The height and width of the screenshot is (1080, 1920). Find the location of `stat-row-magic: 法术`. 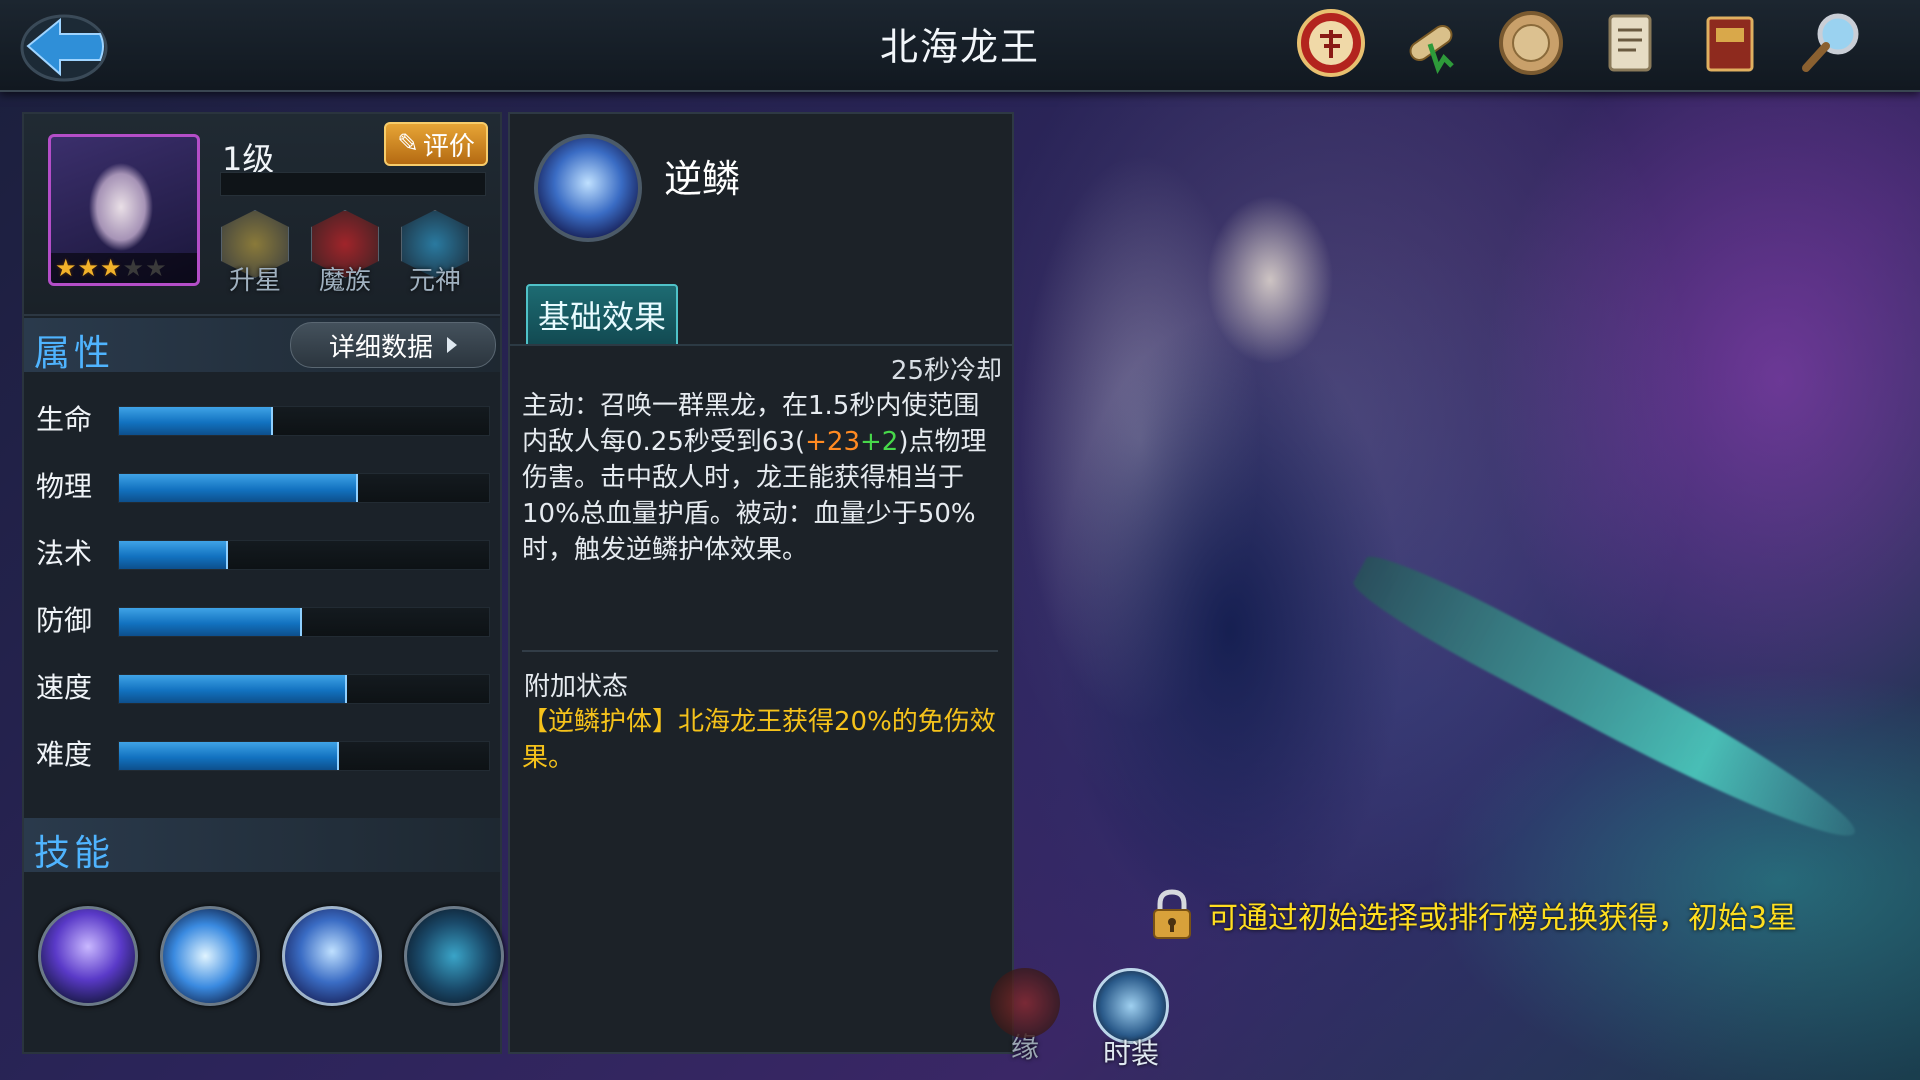

stat-row-magic: 法术 is located at coordinates (264, 552).